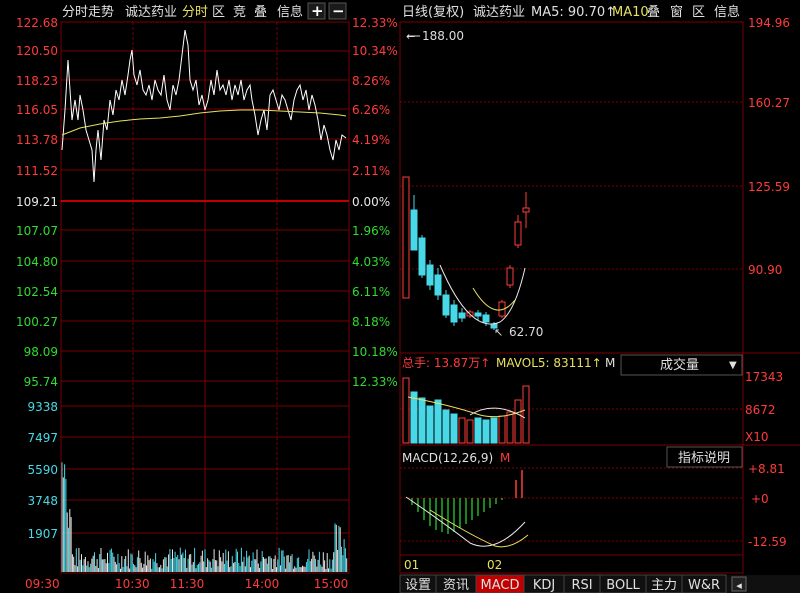 The height and width of the screenshot is (593, 800). Describe the element at coordinates (453, 565) in the screenshot. I see `date-axis: 01 02` at that location.